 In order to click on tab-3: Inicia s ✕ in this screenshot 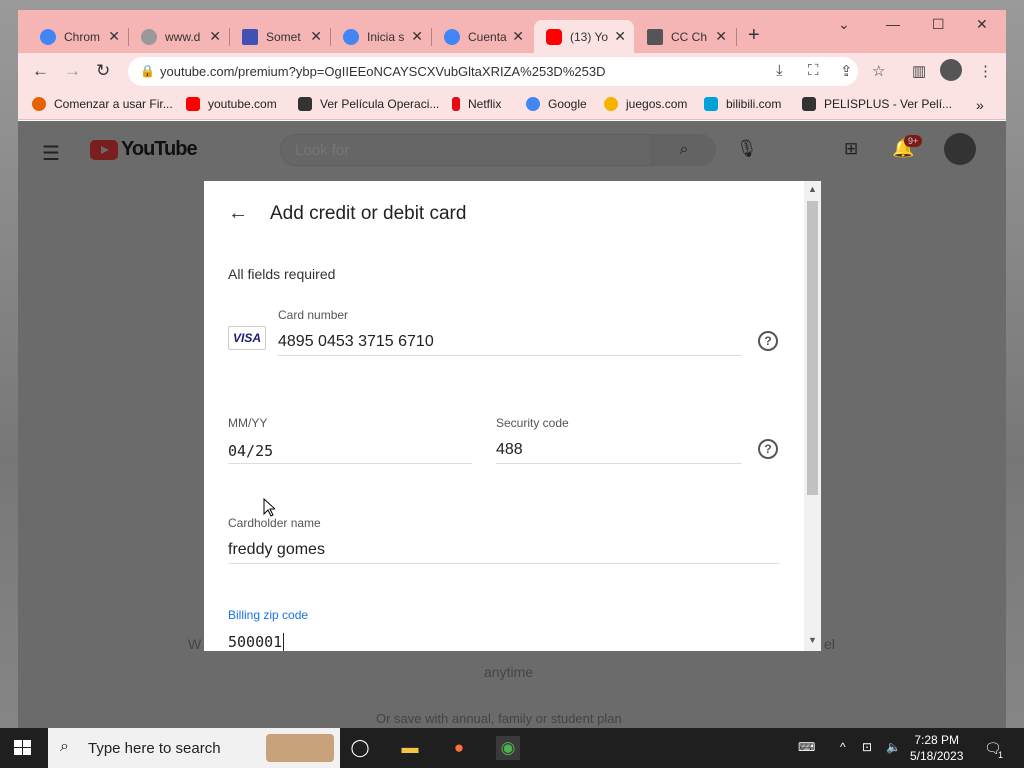, I will do `click(381, 36)`.